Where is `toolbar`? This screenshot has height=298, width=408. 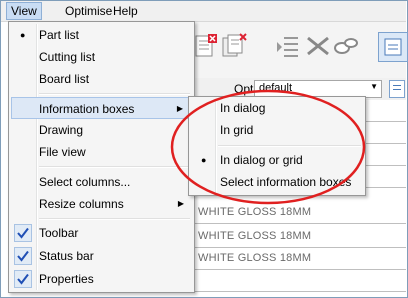 toolbar is located at coordinates (297, 50).